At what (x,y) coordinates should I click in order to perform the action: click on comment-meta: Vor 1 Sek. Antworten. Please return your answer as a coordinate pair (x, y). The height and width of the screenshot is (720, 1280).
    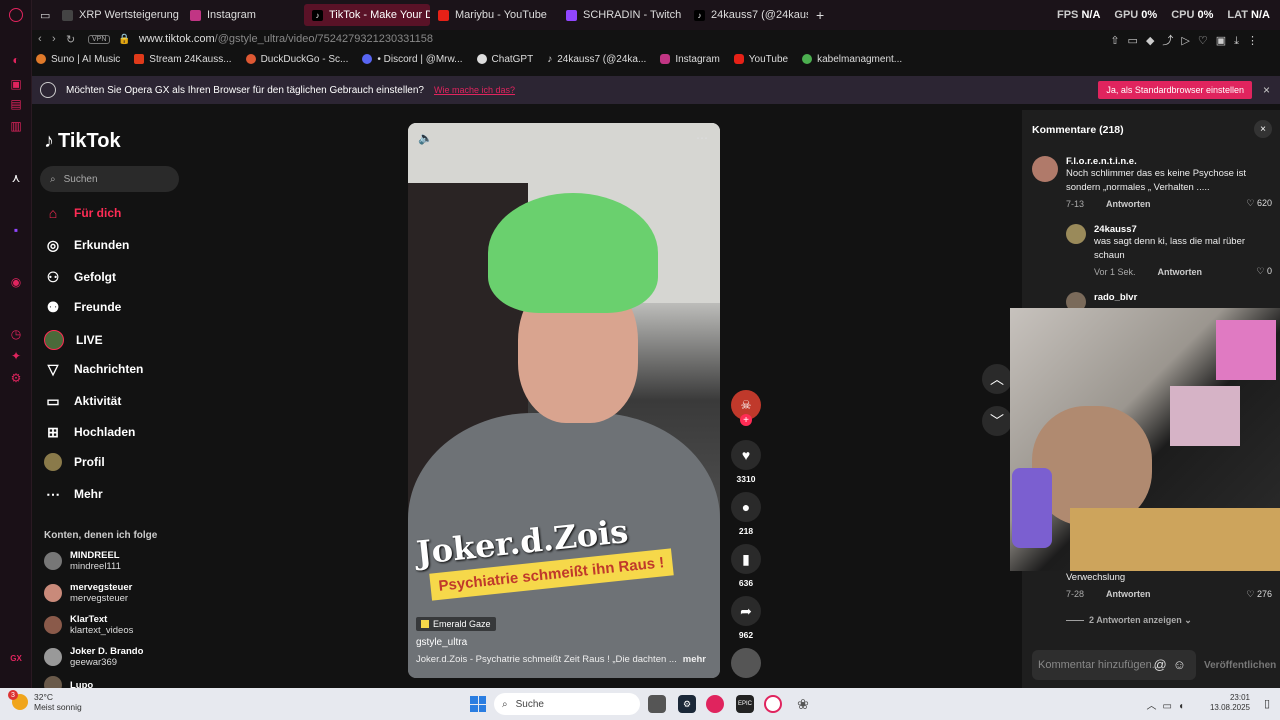
    Looking at the image, I should click on (1183, 272).